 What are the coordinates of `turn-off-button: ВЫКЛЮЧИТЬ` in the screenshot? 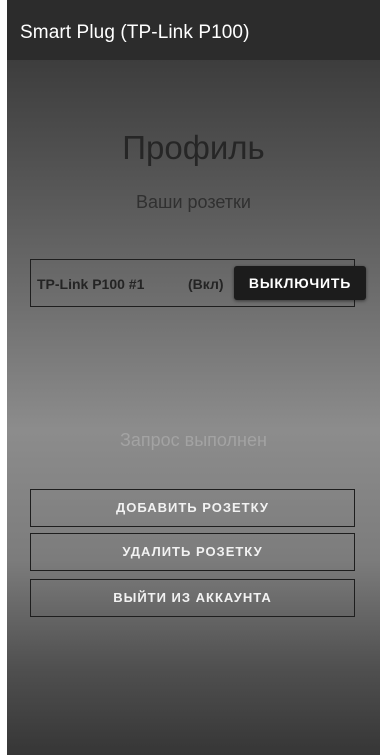 It's located at (300, 283).